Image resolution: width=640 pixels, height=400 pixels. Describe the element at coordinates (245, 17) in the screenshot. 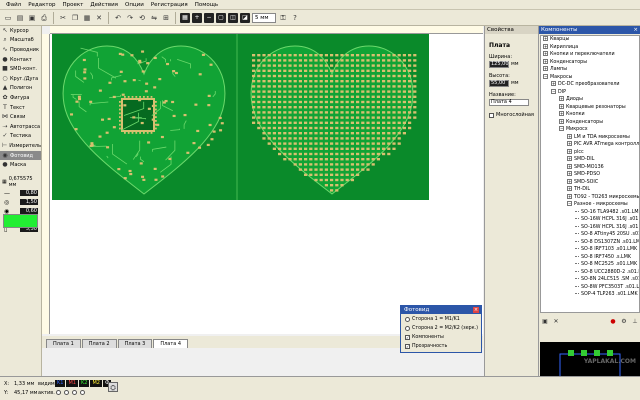

I see `zoom-select-icon: ◪` at that location.